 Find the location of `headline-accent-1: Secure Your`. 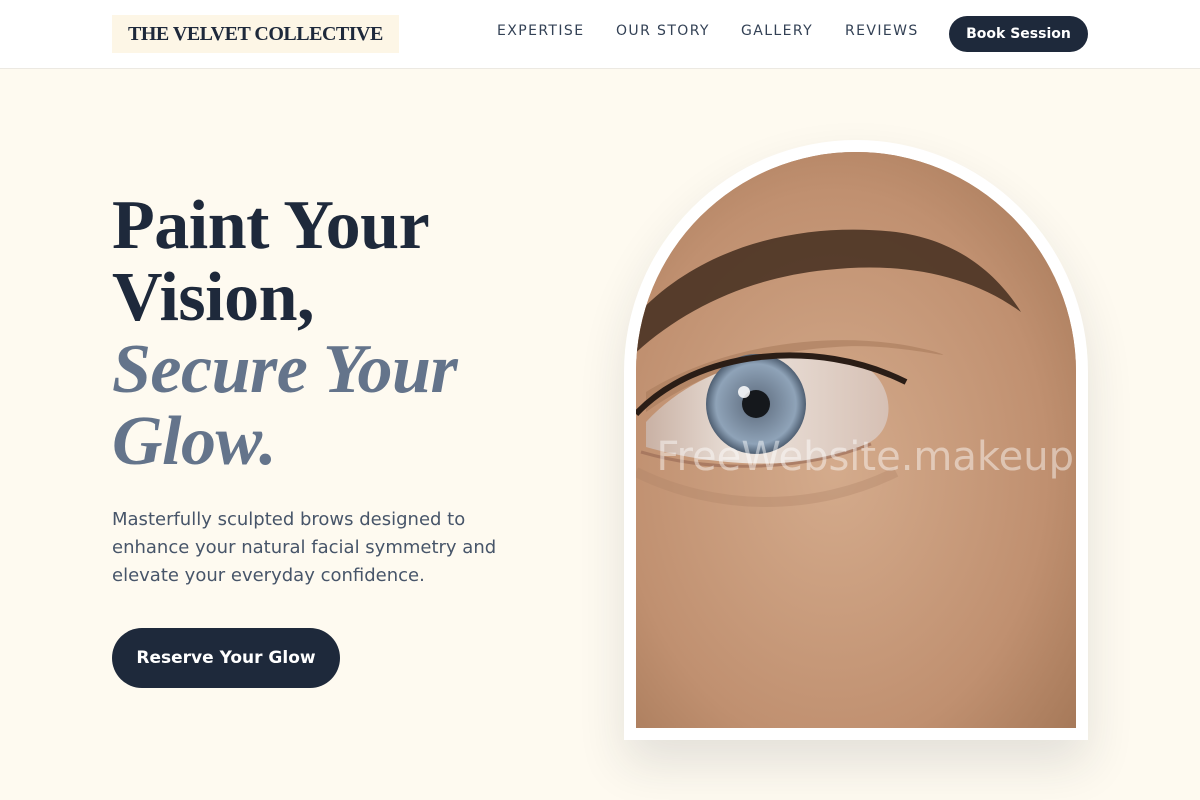

headline-accent-1: Secure Your is located at coordinates (285, 369).